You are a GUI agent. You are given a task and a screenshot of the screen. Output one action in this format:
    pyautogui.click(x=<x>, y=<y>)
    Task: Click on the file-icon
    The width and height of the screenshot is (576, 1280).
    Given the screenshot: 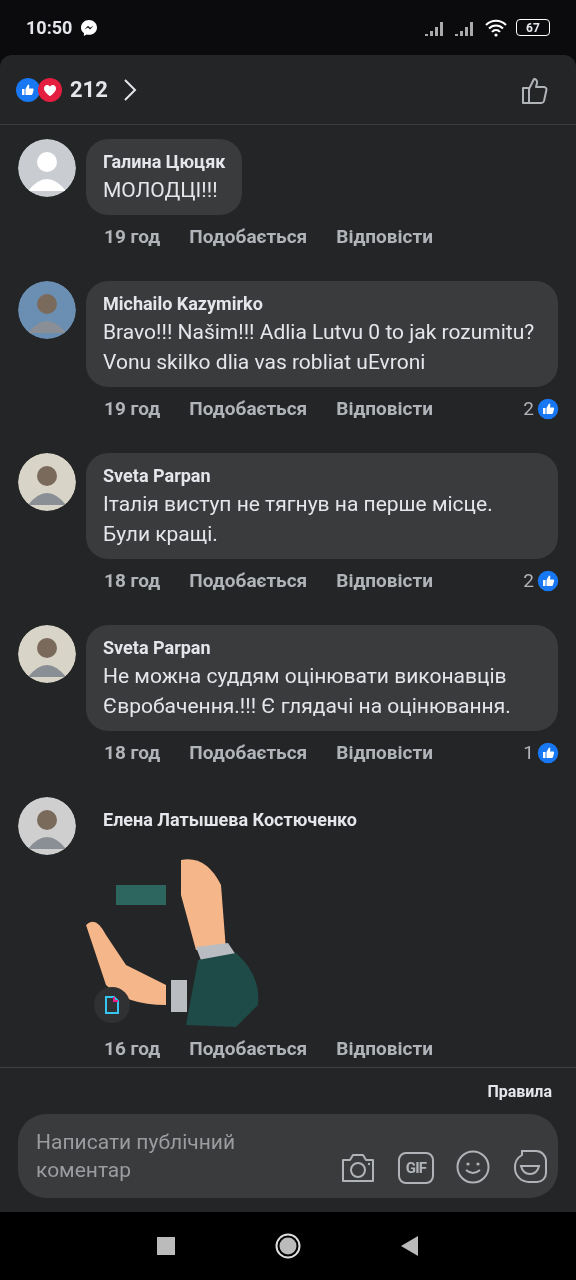 What is the action you would take?
    pyautogui.click(x=112, y=1005)
    